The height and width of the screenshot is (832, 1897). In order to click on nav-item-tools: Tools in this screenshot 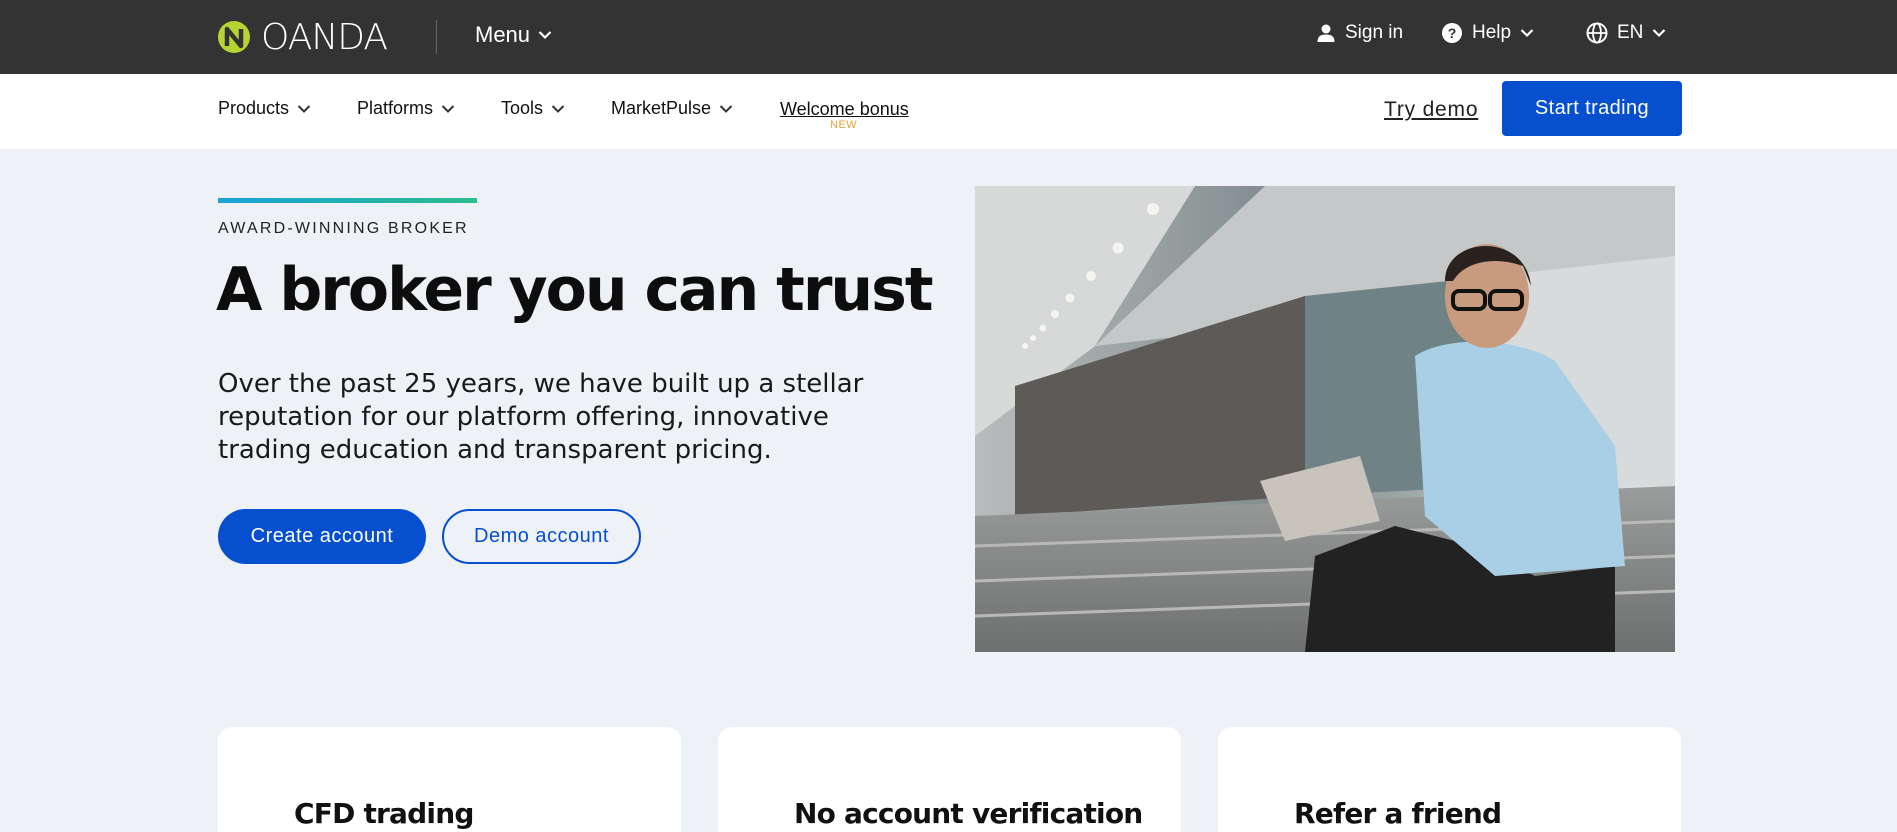, I will do `click(533, 108)`.